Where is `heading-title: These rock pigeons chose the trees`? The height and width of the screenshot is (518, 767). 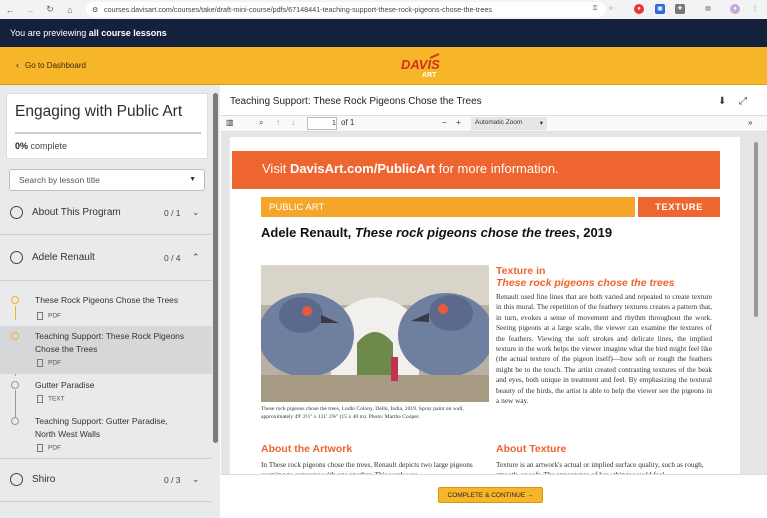 heading-title: These rock pigeons chose the trees is located at coordinates (465, 232).